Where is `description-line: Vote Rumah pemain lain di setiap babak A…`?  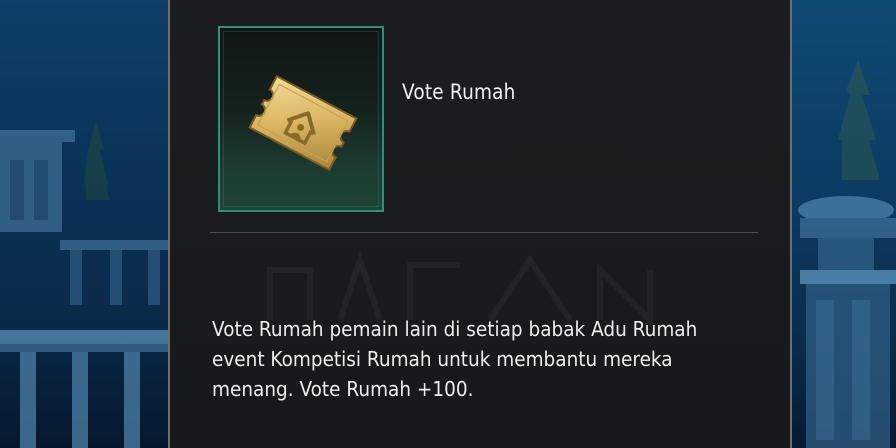 description-line: Vote Rumah pemain lain di setiap babak A… is located at coordinates (455, 329).